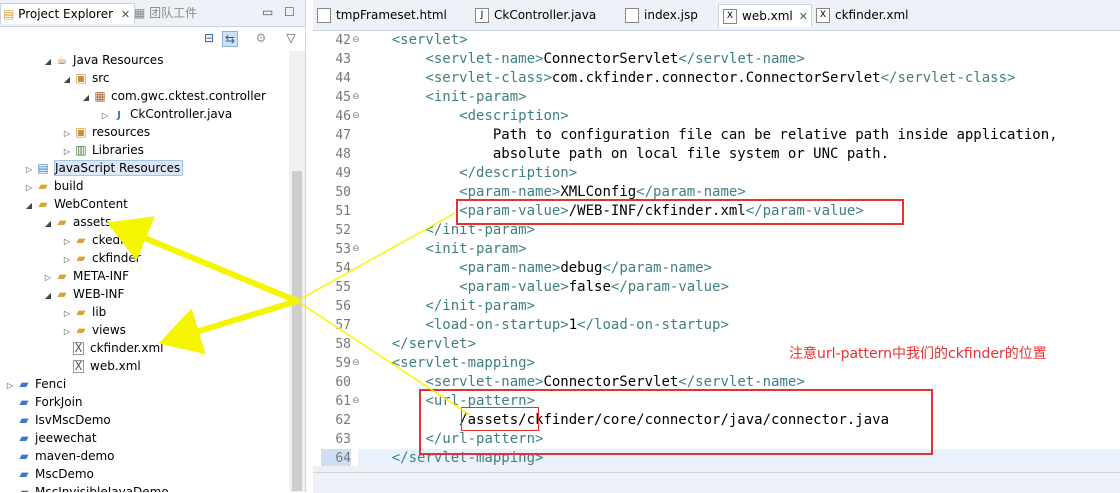 This screenshot has height=493, width=1120. What do you see at coordinates (93, 330) in the screenshot?
I see `tree-item: ▷ ▰ views` at bounding box center [93, 330].